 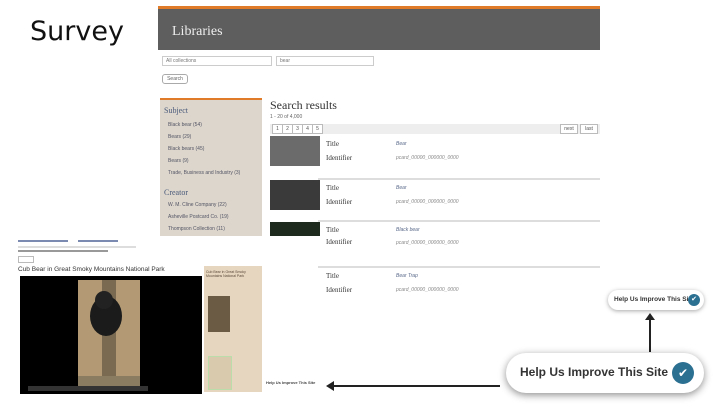 I want to click on annotation-arrows, so click(x=490, y=352).